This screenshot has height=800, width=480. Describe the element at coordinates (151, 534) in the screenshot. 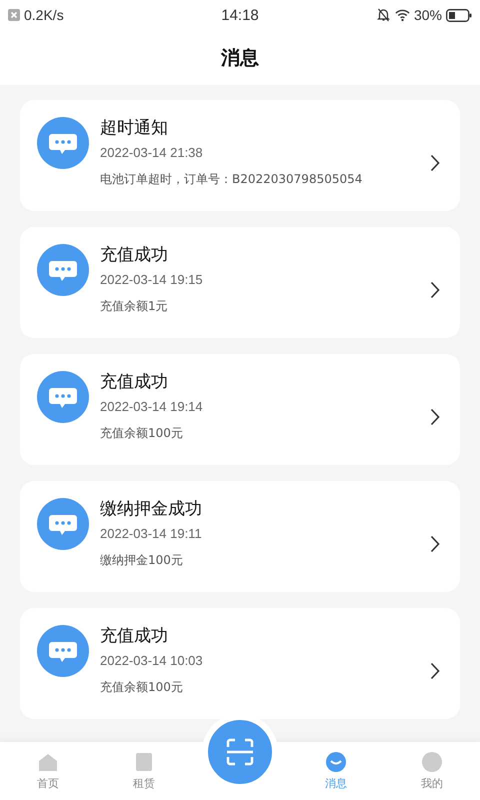

I see `message-time: 2022-03-14 19:11` at that location.